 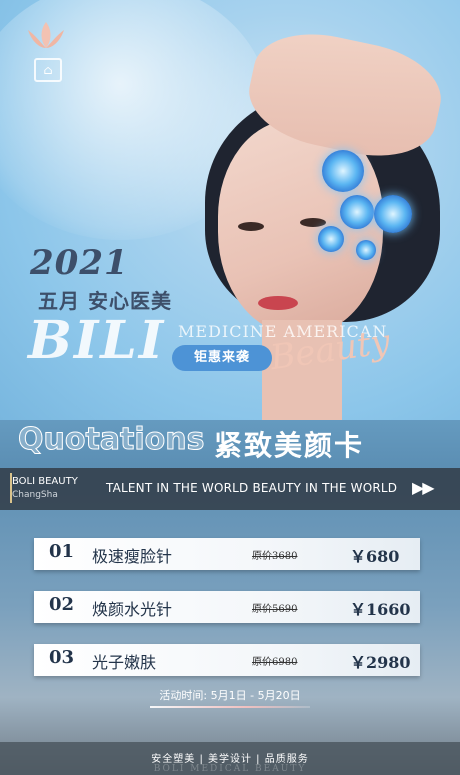 I want to click on event-underline, so click(x=230, y=707).